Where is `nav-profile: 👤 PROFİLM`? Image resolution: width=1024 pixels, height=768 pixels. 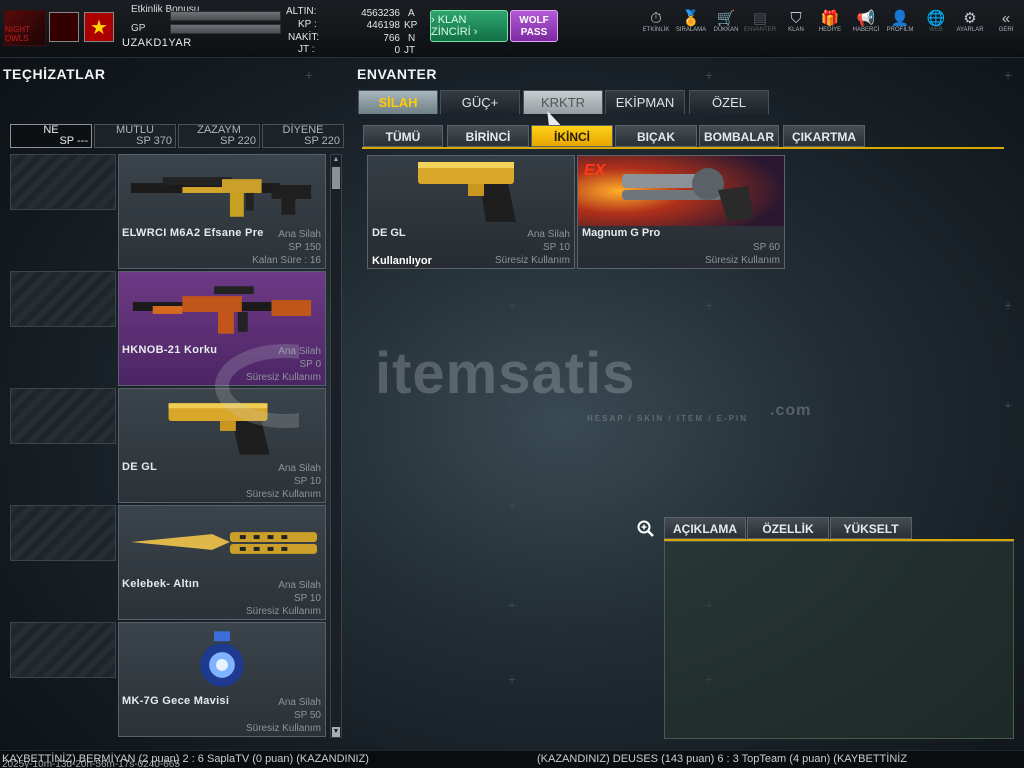 nav-profile: 👤 PROFİLM is located at coordinates (900, 21).